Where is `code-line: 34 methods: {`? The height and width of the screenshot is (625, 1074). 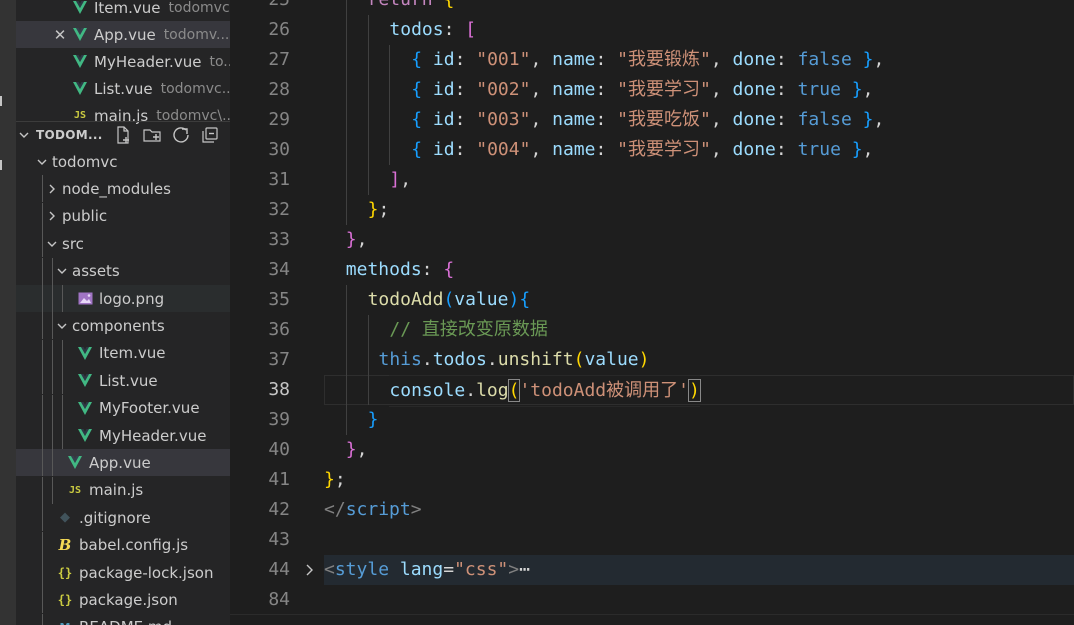
code-line: 34 methods: { is located at coordinates (652, 270).